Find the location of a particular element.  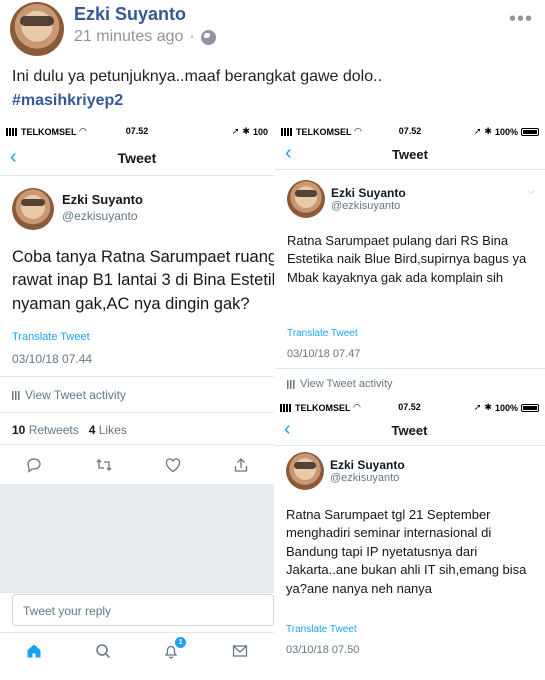

notifications-tab-icon: 1 is located at coordinates (175, 647).